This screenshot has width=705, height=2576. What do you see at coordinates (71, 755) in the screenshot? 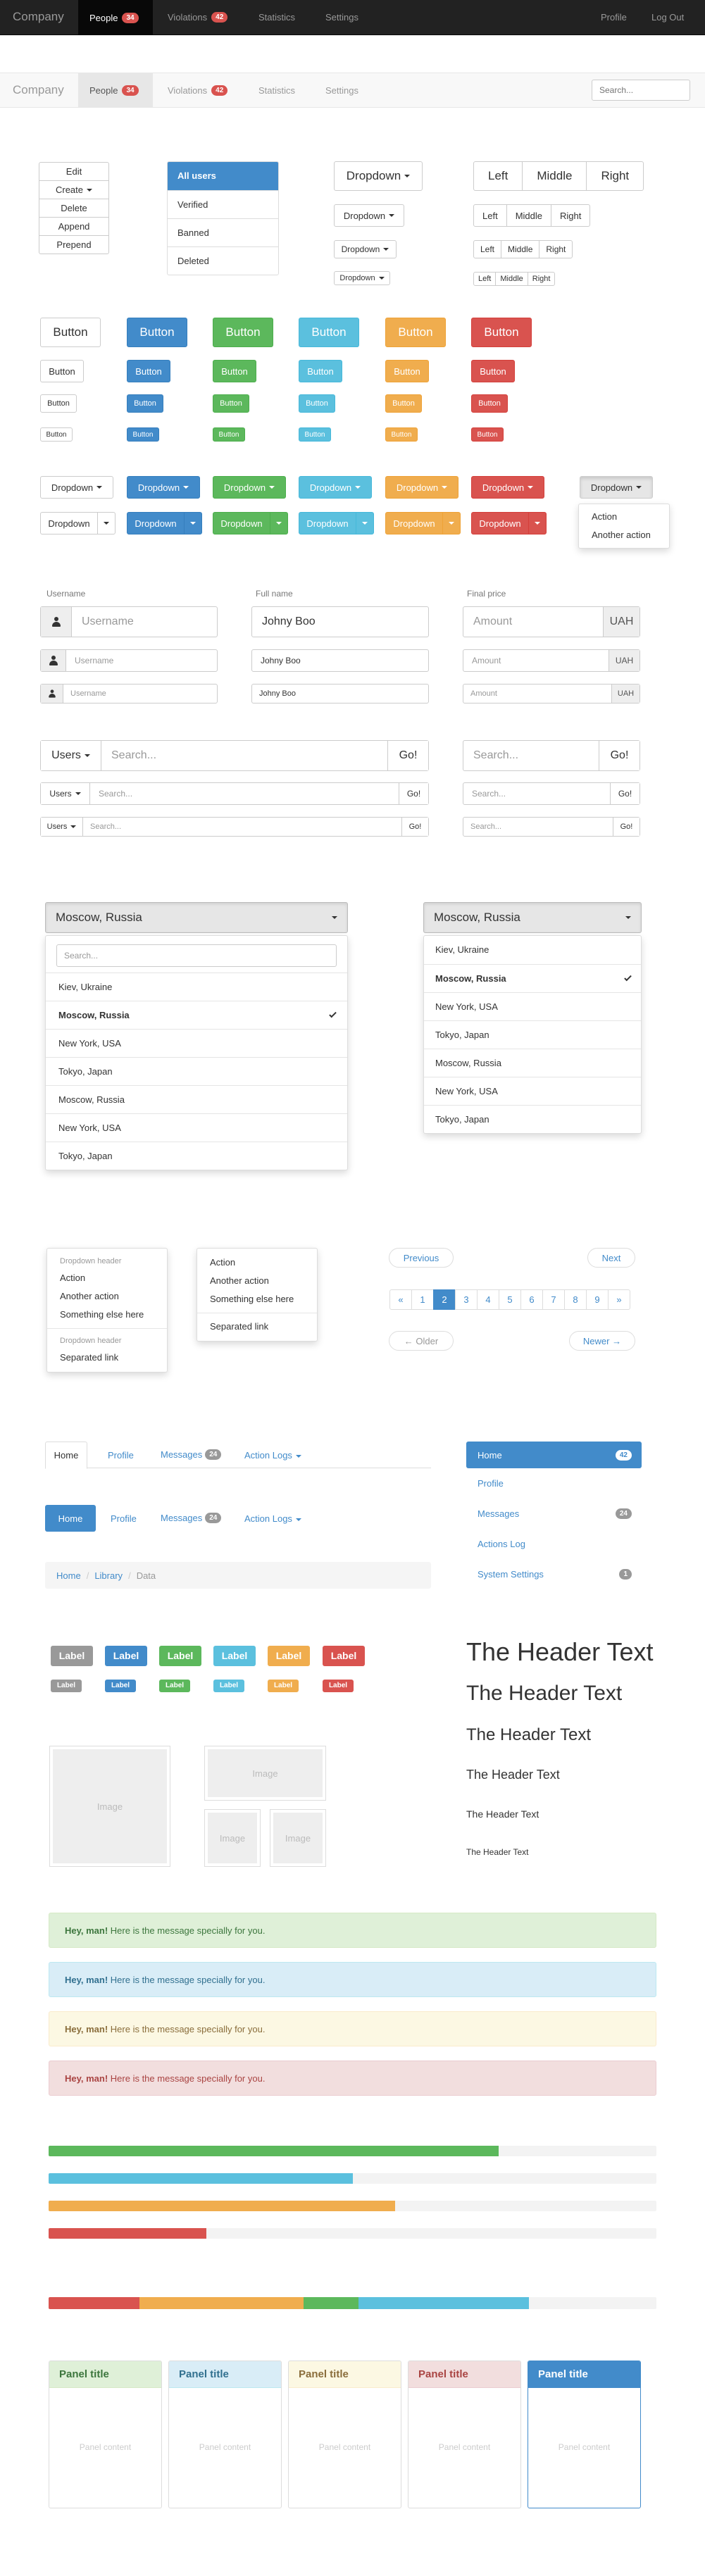
I see `users-dropdown-button: Users` at bounding box center [71, 755].